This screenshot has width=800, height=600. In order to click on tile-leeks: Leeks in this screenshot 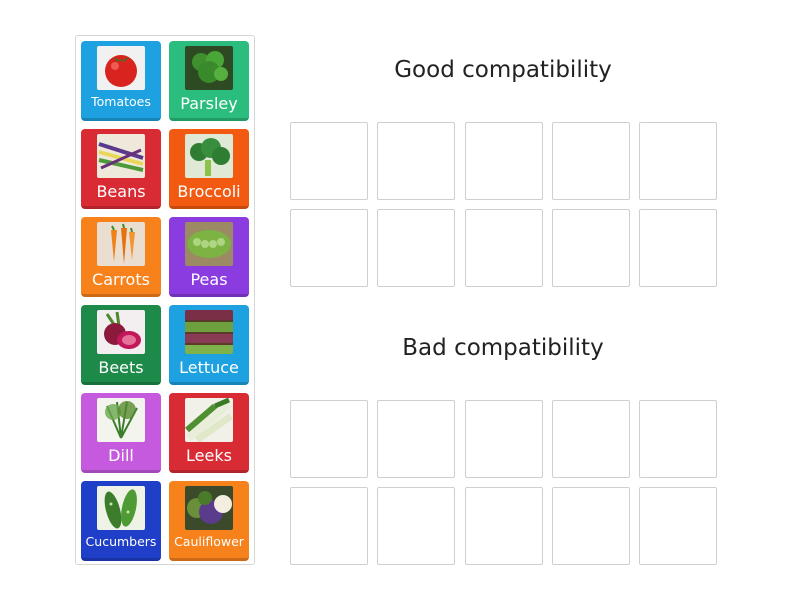, I will do `click(209, 433)`.